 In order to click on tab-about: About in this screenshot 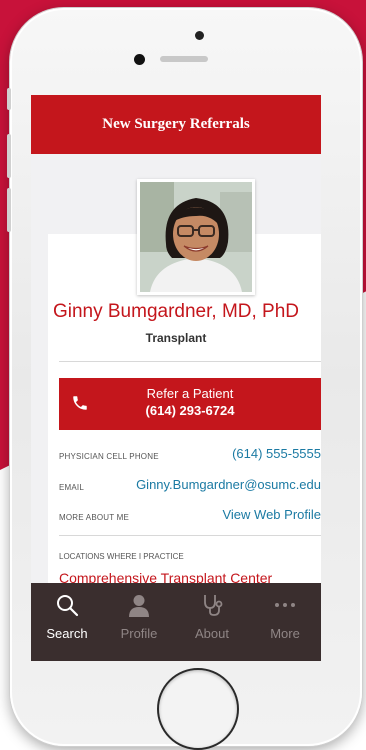, I will do `click(212, 622)`.